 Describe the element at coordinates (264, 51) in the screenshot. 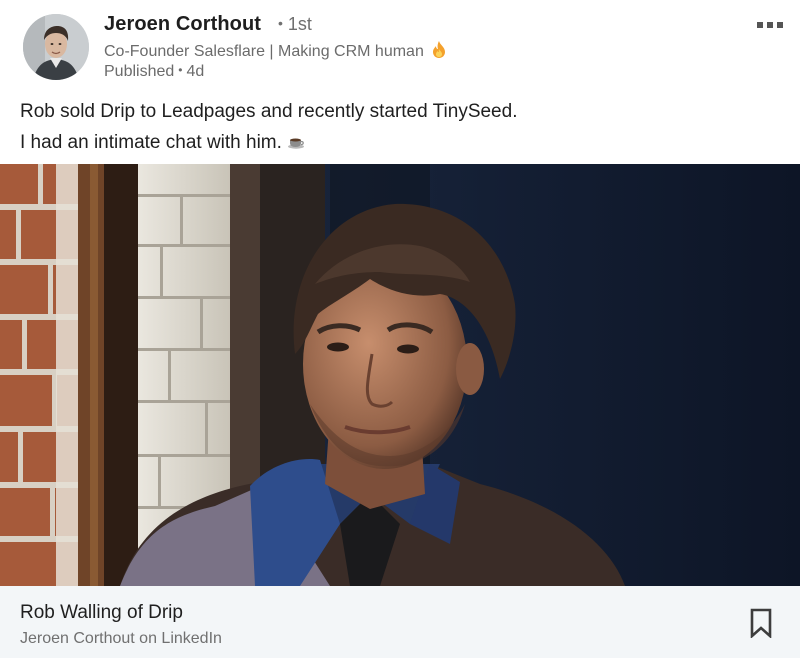

I see `author-headline-text: Co-Founder Salesflare | Making CRM human` at that location.